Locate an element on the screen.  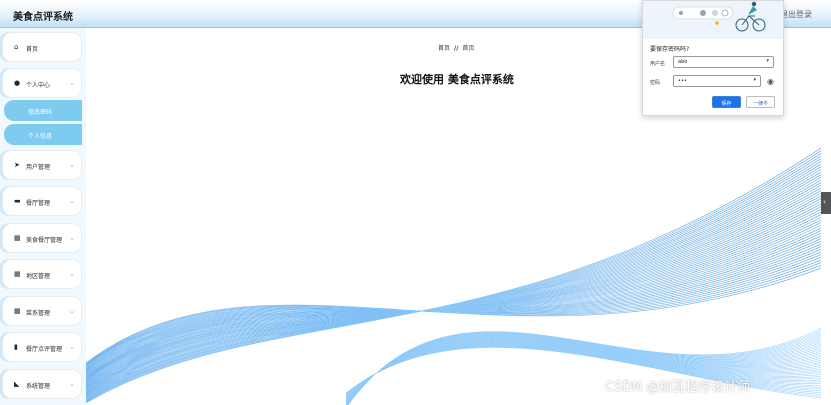
sidebar-item-restaurant-management: ▬ 餐厅管理 ⌄ is located at coordinates (42, 201).